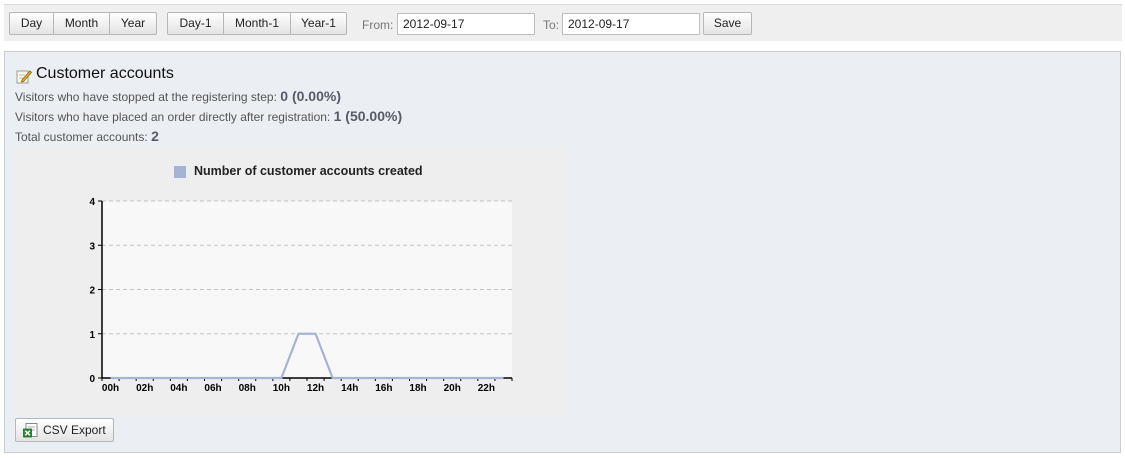 This screenshot has height=459, width=1125. What do you see at coordinates (92, 335) in the screenshot?
I see `y-tick-label: 1` at bounding box center [92, 335].